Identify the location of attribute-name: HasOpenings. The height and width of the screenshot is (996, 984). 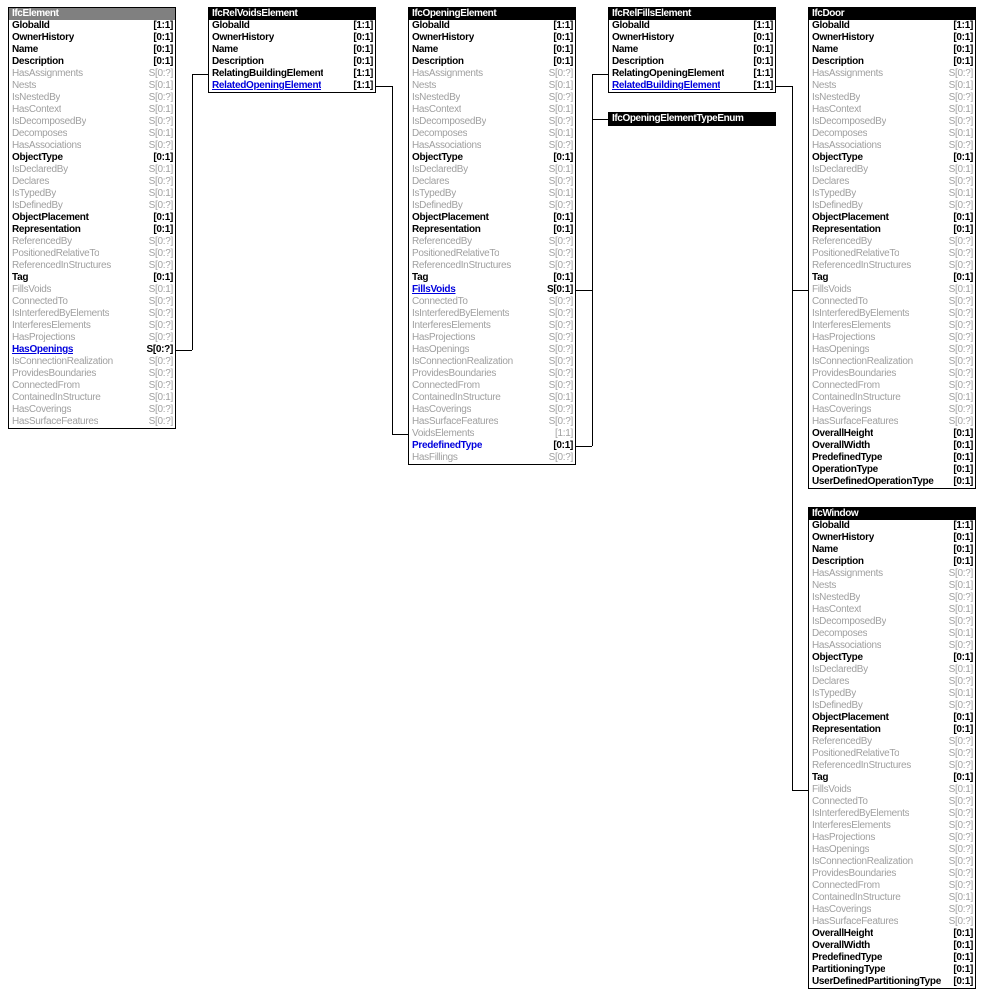
(43, 349).